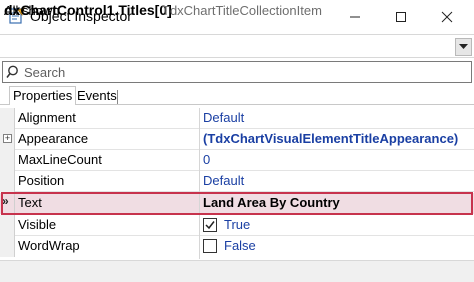 The image size is (474, 282). I want to click on property-row-alignment: Alignment Default, so click(237, 118).